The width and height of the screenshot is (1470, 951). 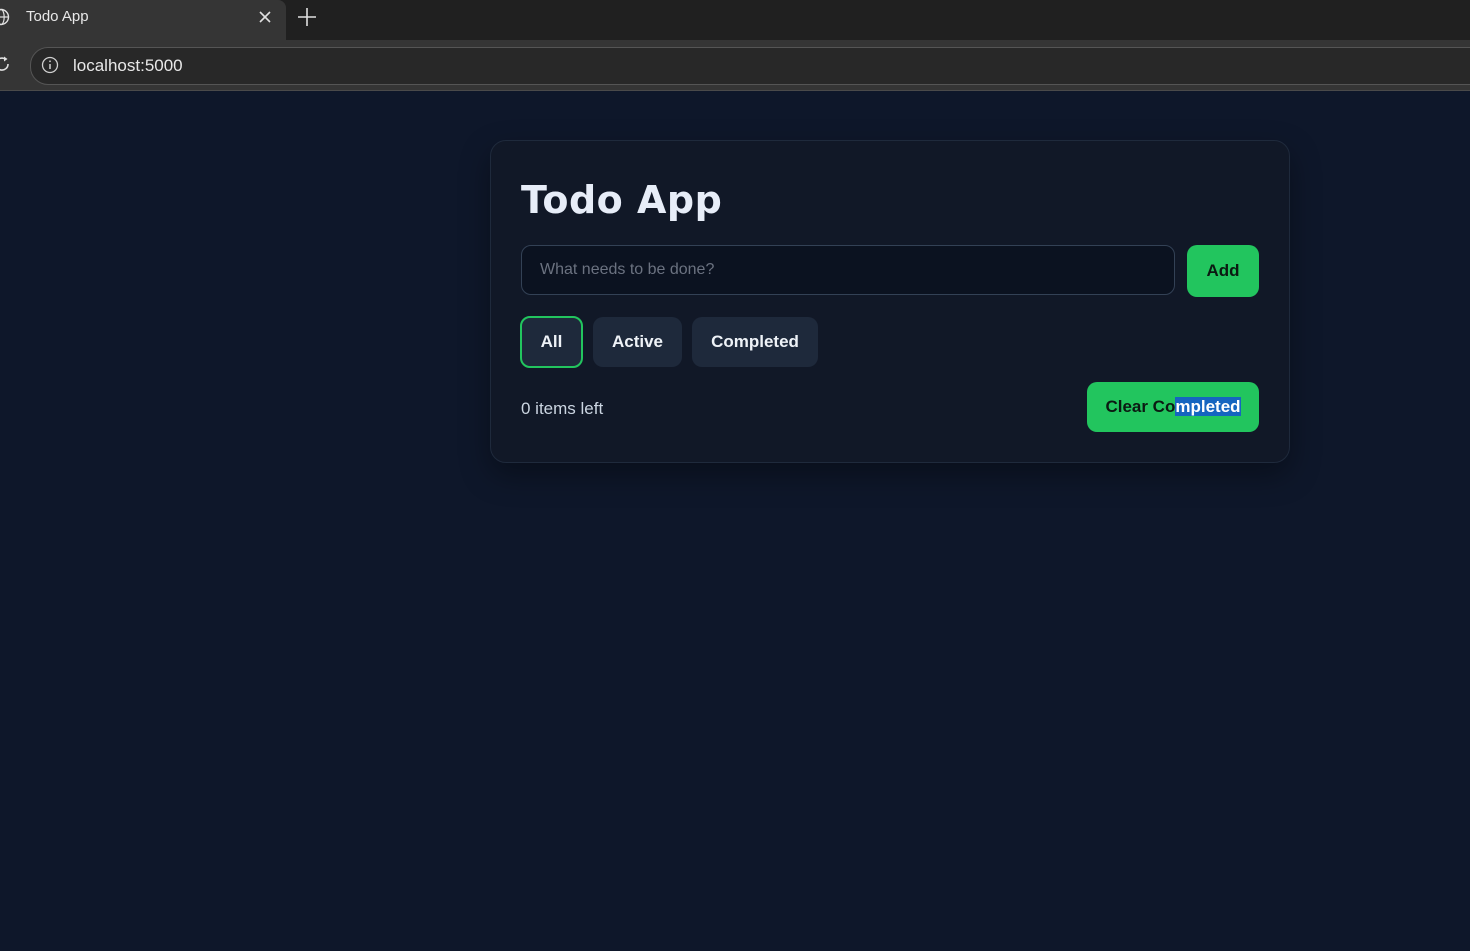 I want to click on address-bar: localhost:5000, so click(x=750, y=66).